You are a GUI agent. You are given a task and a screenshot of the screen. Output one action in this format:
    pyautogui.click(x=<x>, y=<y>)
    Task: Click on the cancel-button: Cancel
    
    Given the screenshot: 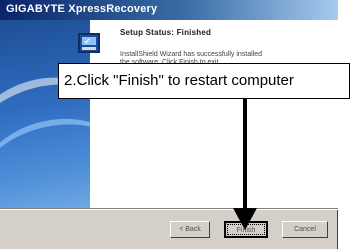 What is the action you would take?
    pyautogui.click(x=305, y=229)
    